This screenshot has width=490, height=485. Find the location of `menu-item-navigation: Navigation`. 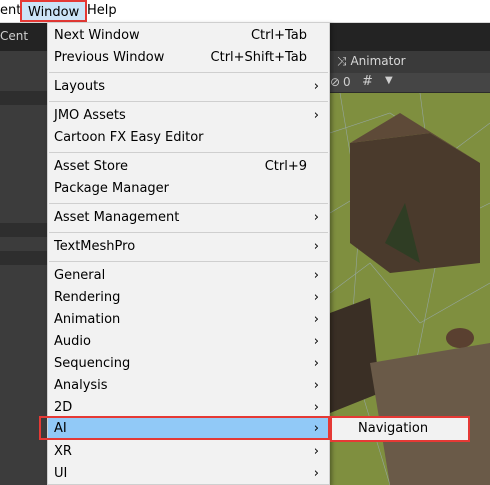

menu-item-navigation: Navigation is located at coordinates (400, 429).